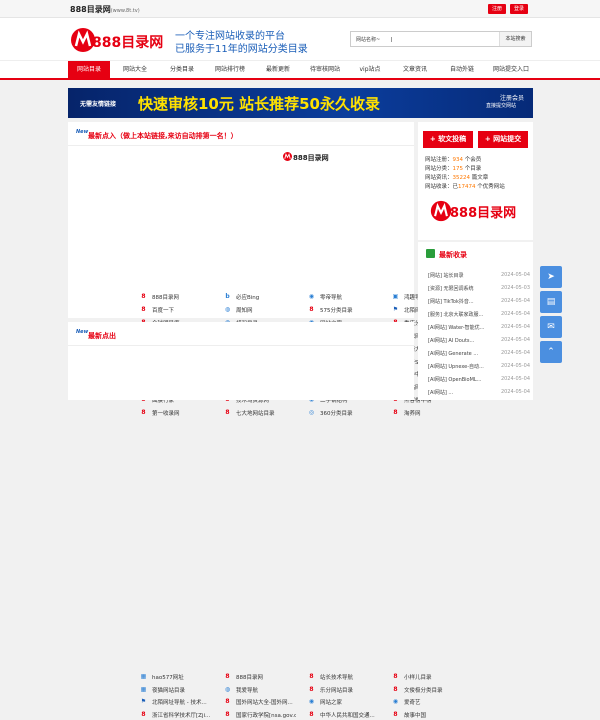 This screenshot has height=720, width=600. What do you see at coordinates (241, 49) in the screenshot?
I see `slogan-line-2: 已服务于11年的网站分类目录` at bounding box center [241, 49].